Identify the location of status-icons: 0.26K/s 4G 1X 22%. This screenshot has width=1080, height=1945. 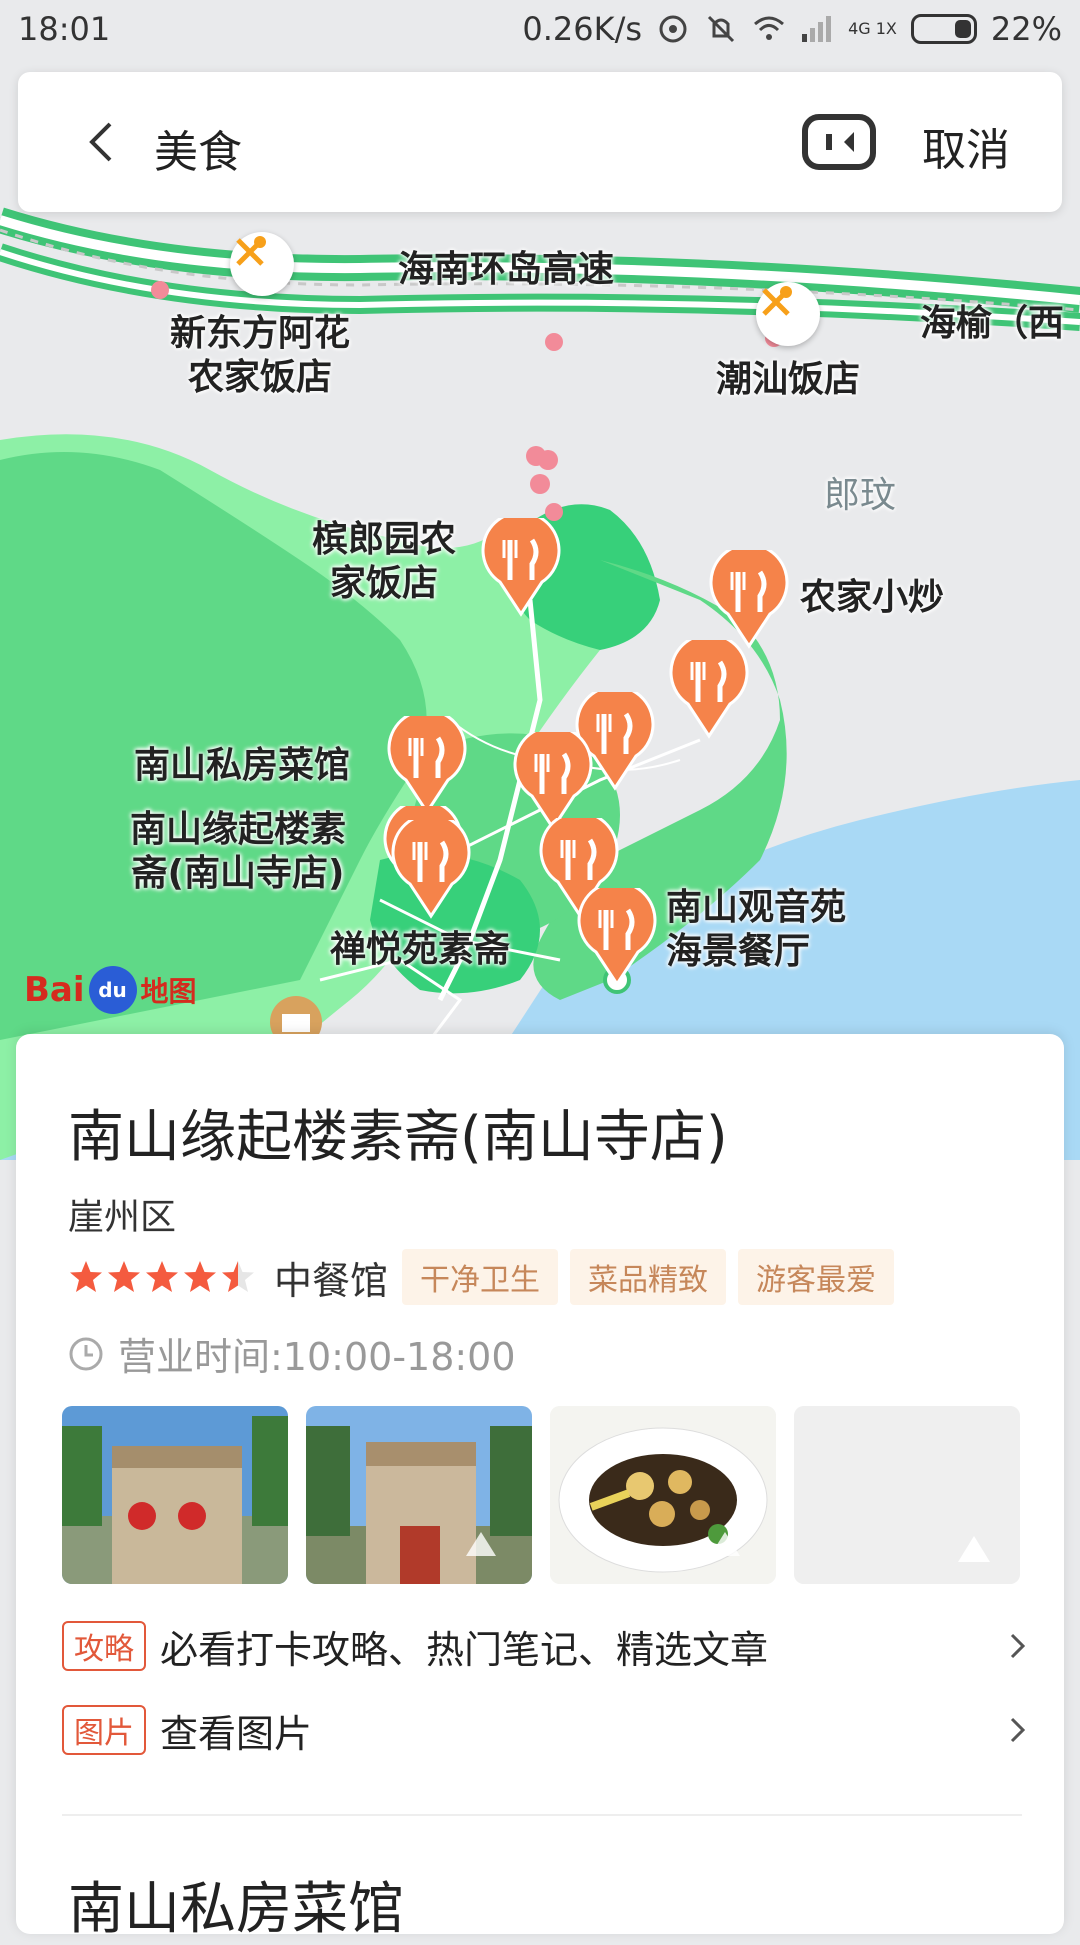
(792, 29).